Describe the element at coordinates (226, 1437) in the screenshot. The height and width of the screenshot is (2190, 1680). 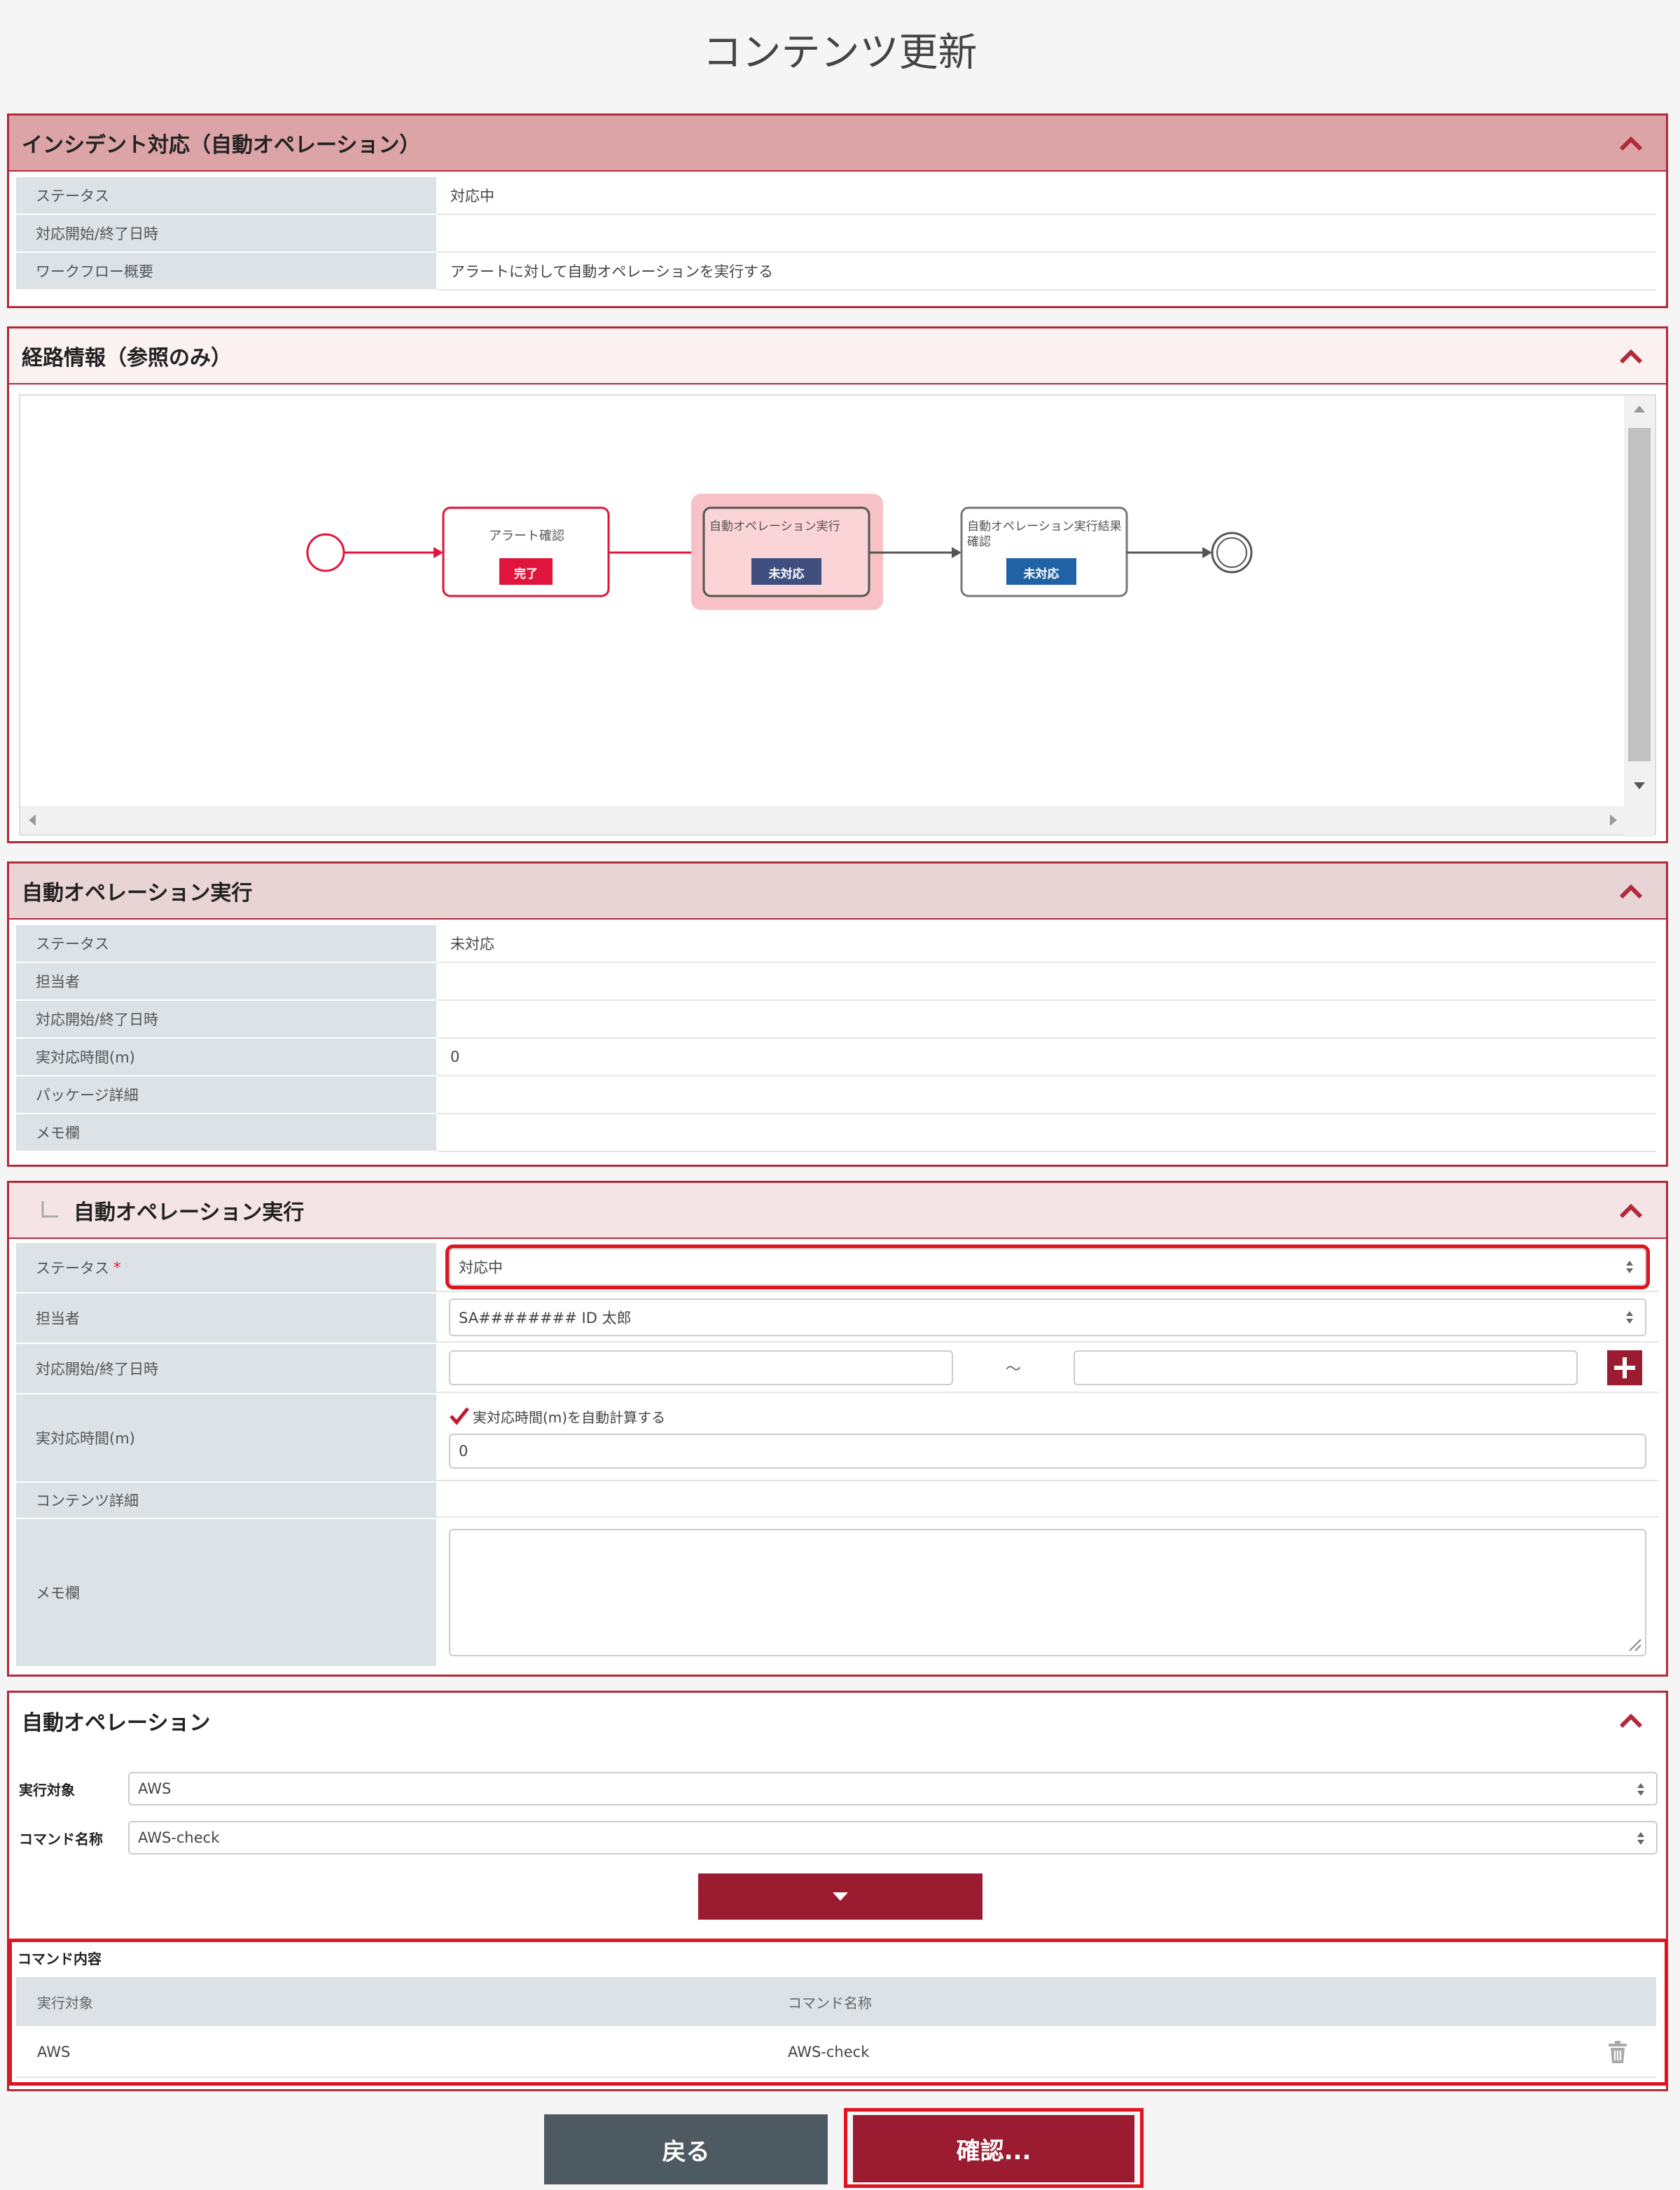
I see `time-label-cell: 実対応時間(m)` at that location.